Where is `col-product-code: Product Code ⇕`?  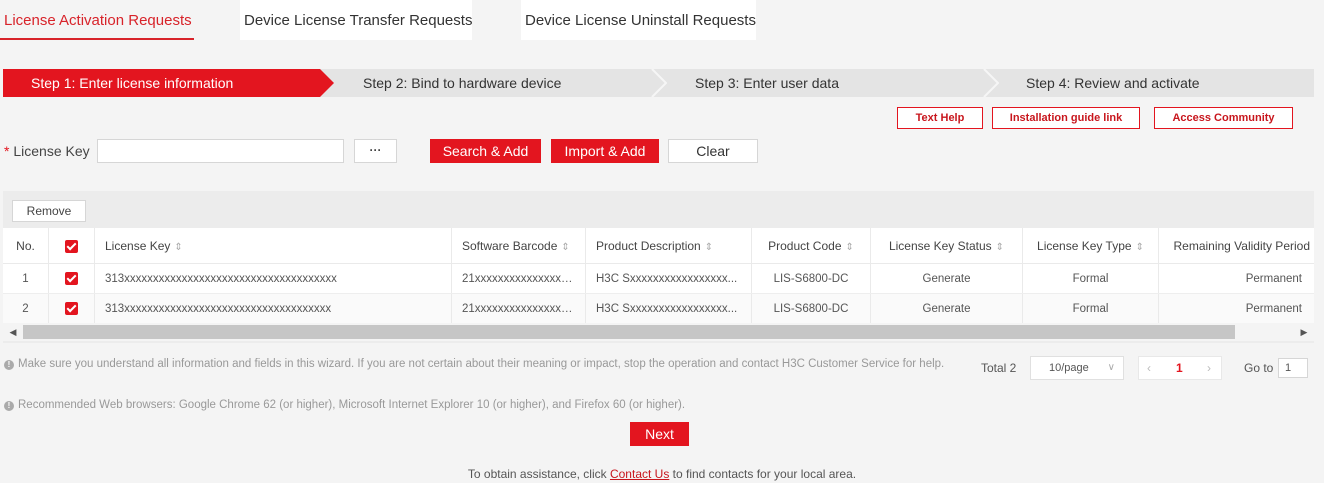
col-product-code: Product Code ⇕ is located at coordinates (811, 245).